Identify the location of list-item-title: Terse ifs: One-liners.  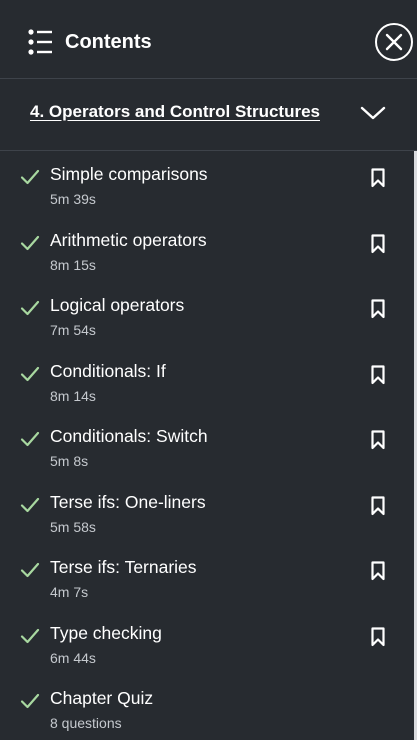
(128, 502).